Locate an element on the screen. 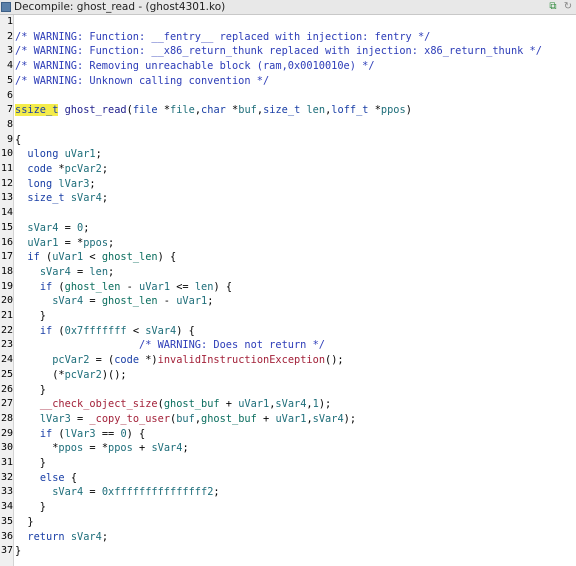 This screenshot has width=576, height=566. code-token: ssize_t is located at coordinates (37, 110).